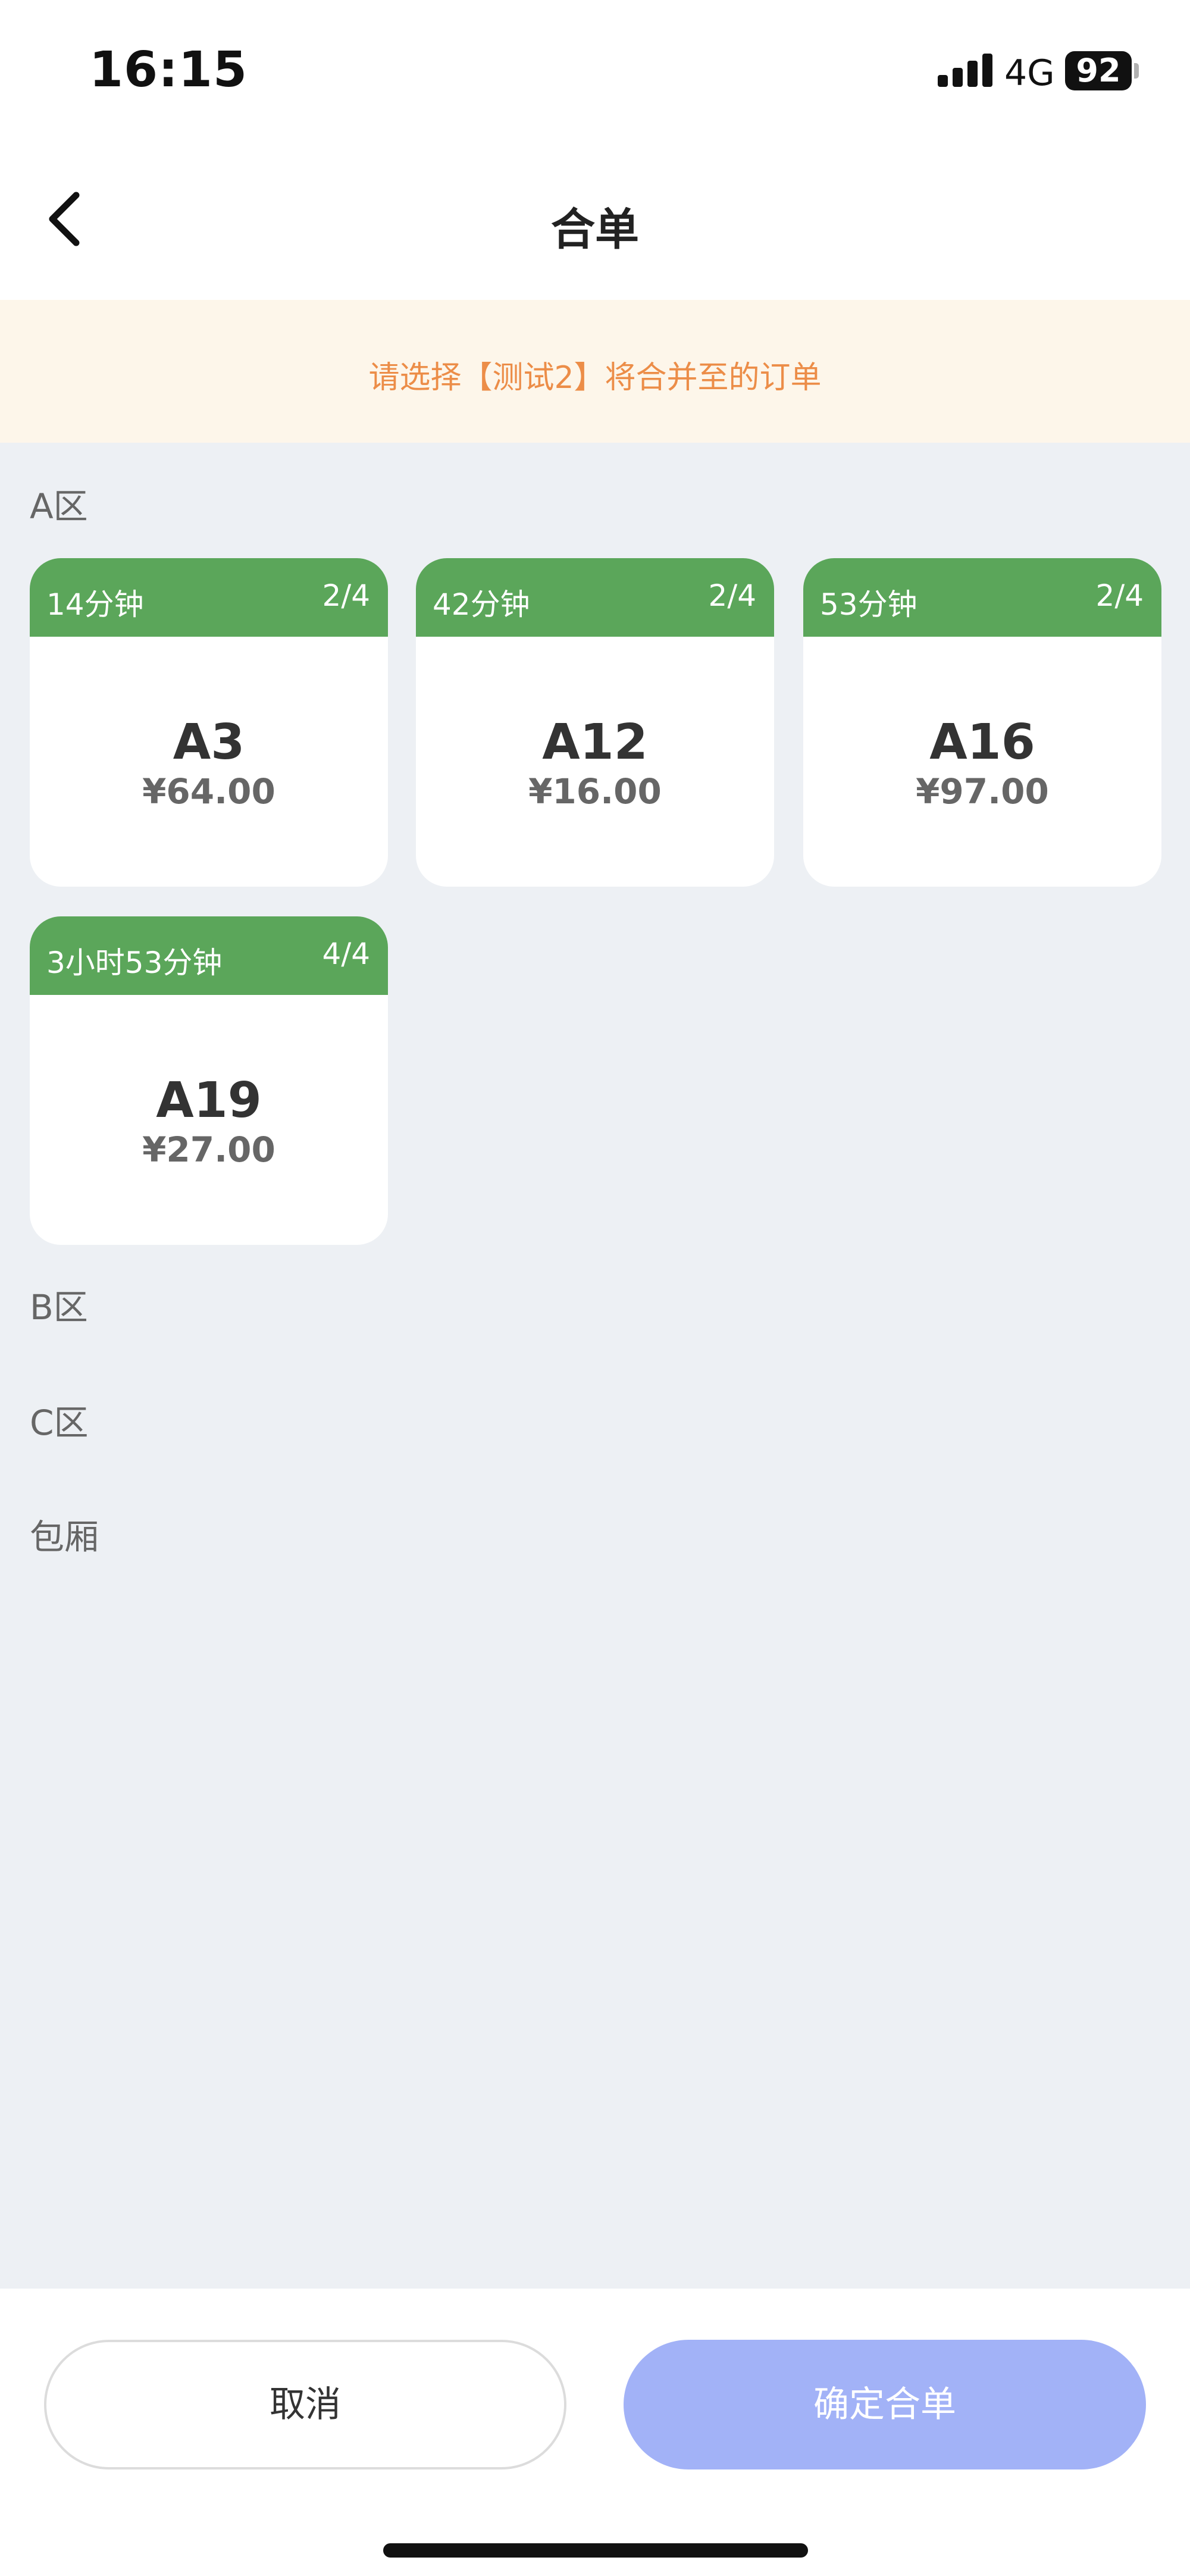 The height and width of the screenshot is (2576, 1190). I want to click on card-duration: 14分钟, so click(95, 604).